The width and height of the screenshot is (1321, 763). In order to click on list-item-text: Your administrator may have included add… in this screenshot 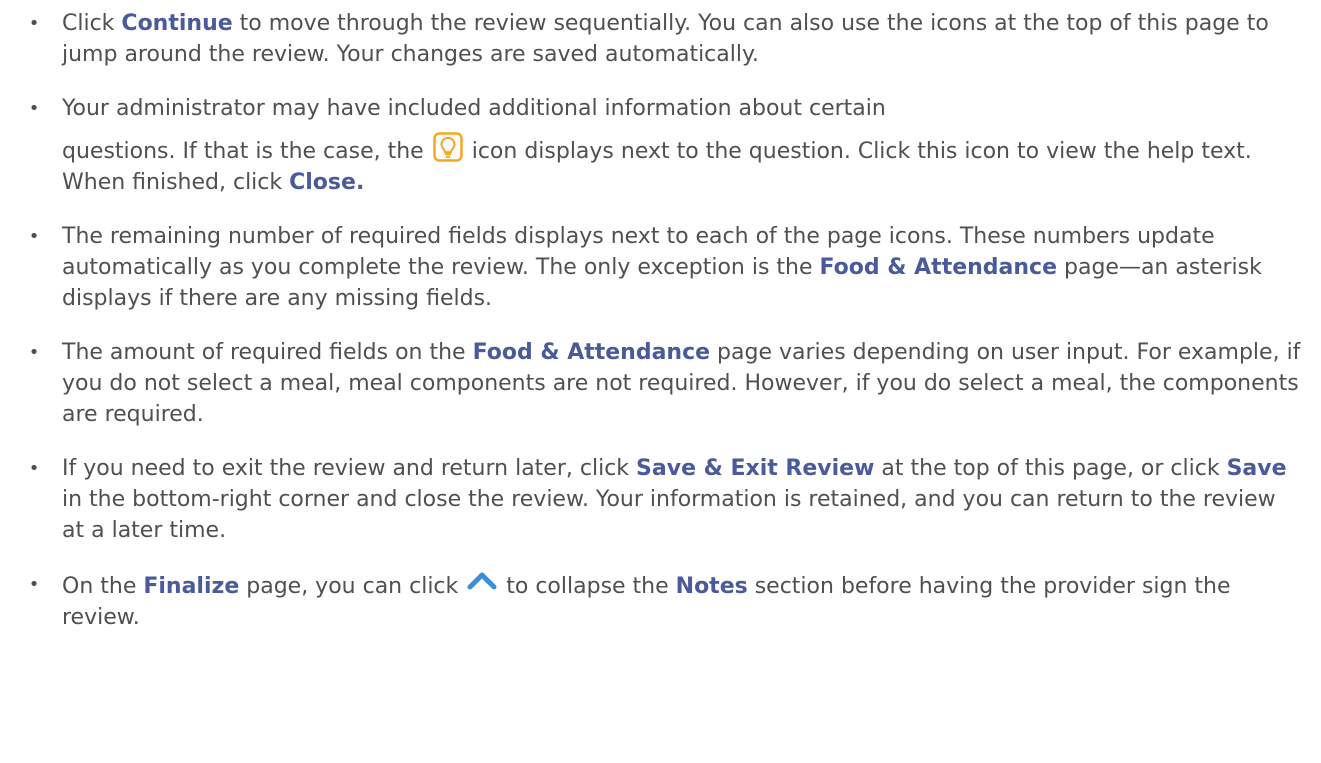, I will do `click(681, 145)`.